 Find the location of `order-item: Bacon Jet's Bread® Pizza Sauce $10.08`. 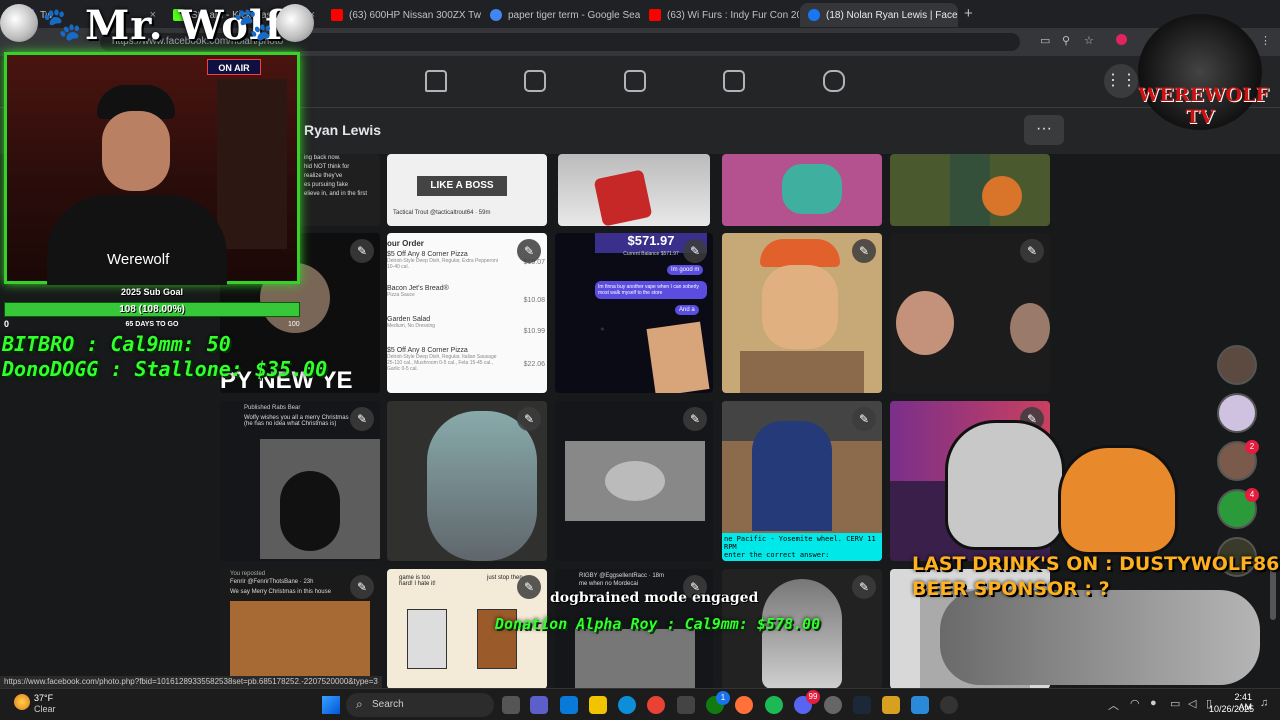

order-item: Bacon Jet's Bread® Pizza Sauce $10.08 is located at coordinates (466, 294).